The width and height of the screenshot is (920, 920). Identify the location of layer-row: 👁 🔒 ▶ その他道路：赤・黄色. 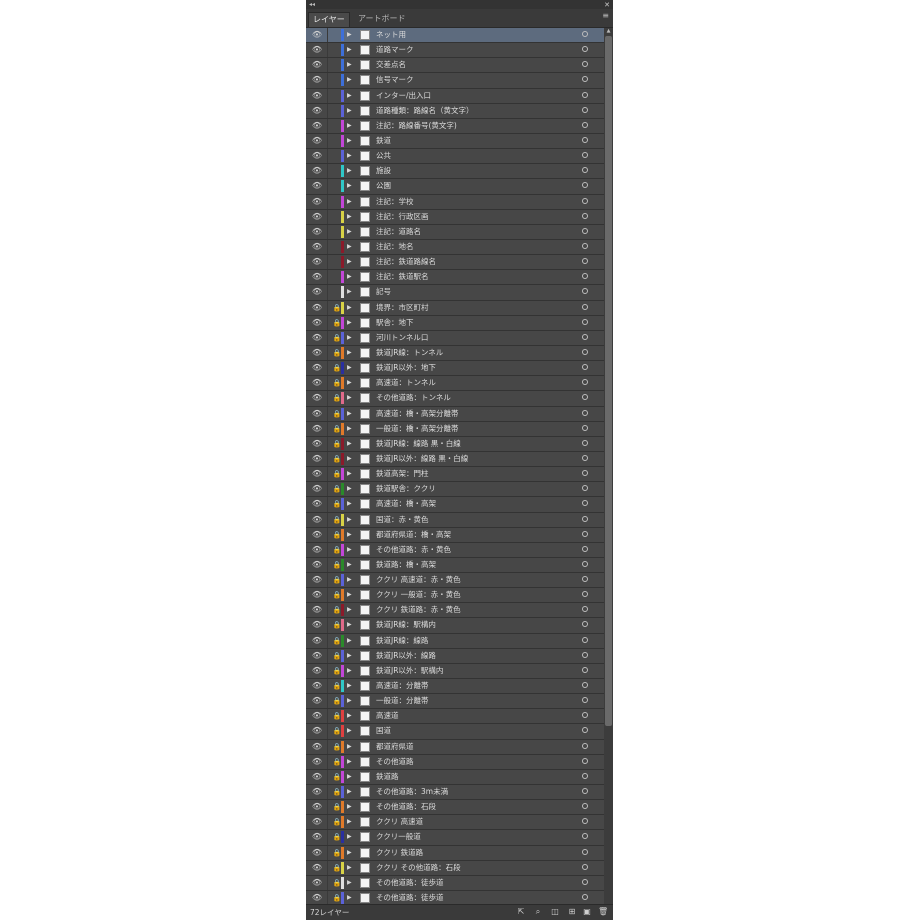
(455, 550).